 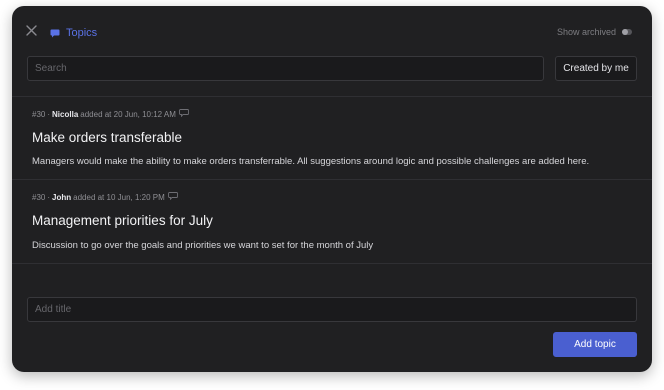 I want to click on topic-meta: #30 · John added at 10 Jun, 1:20 PM, so click(x=105, y=197).